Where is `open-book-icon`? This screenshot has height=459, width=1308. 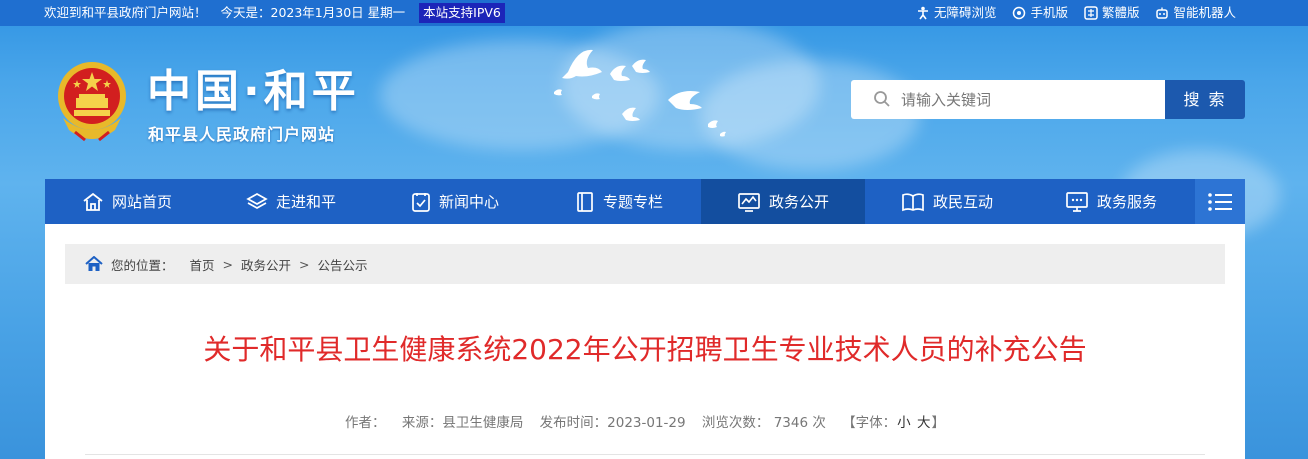
open-book-icon is located at coordinates (913, 201).